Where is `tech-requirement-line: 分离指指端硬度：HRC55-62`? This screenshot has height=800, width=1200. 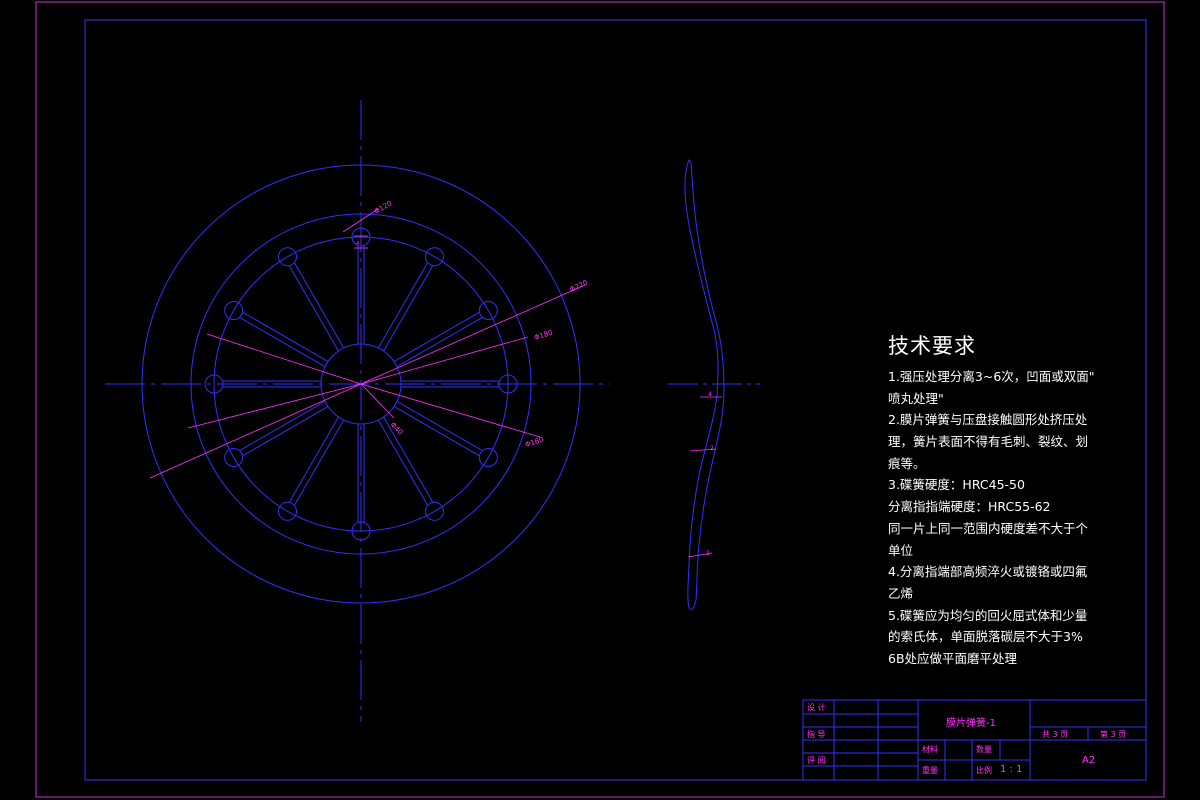
tech-requirement-line: 分离指指端硬度：HRC55-62 is located at coordinates (969, 507).